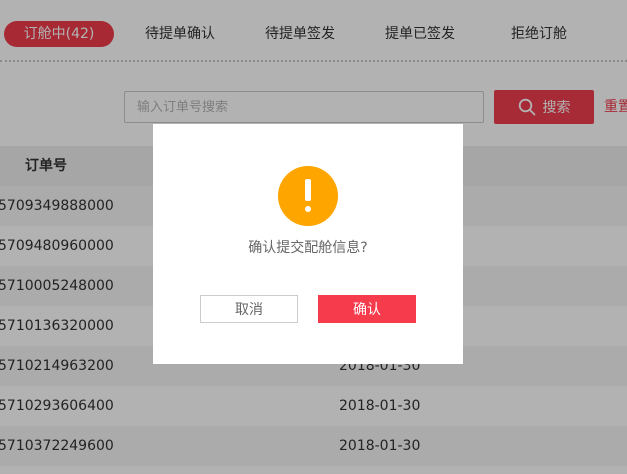 The image size is (627, 474). I want to click on dialog-message: 确认提交配舱信息?, so click(308, 248).